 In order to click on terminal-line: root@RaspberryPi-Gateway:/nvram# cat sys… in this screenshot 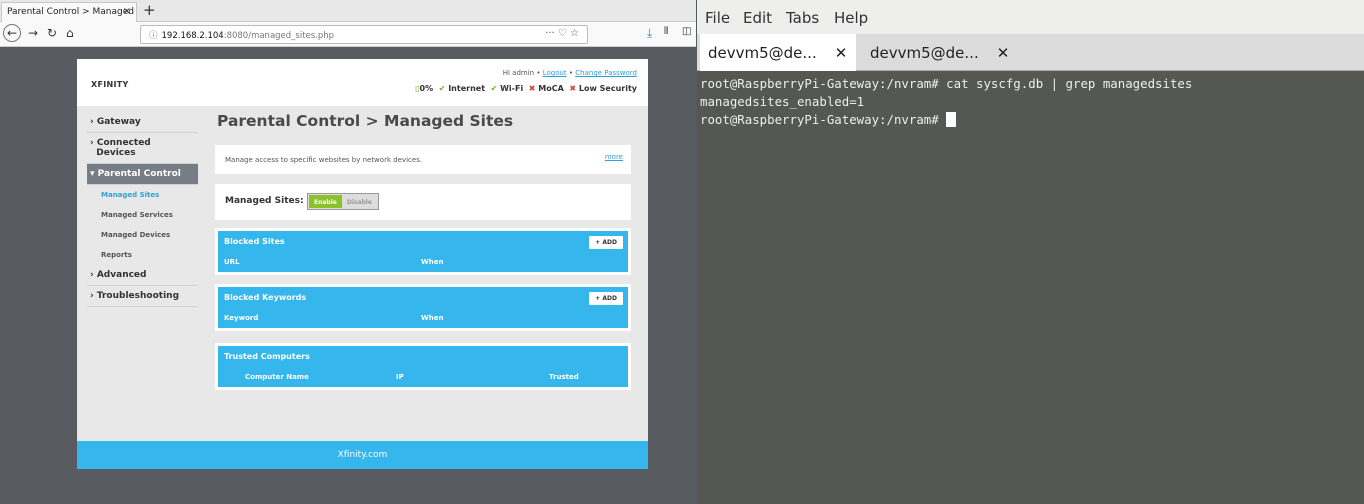, I will do `click(946, 83)`.